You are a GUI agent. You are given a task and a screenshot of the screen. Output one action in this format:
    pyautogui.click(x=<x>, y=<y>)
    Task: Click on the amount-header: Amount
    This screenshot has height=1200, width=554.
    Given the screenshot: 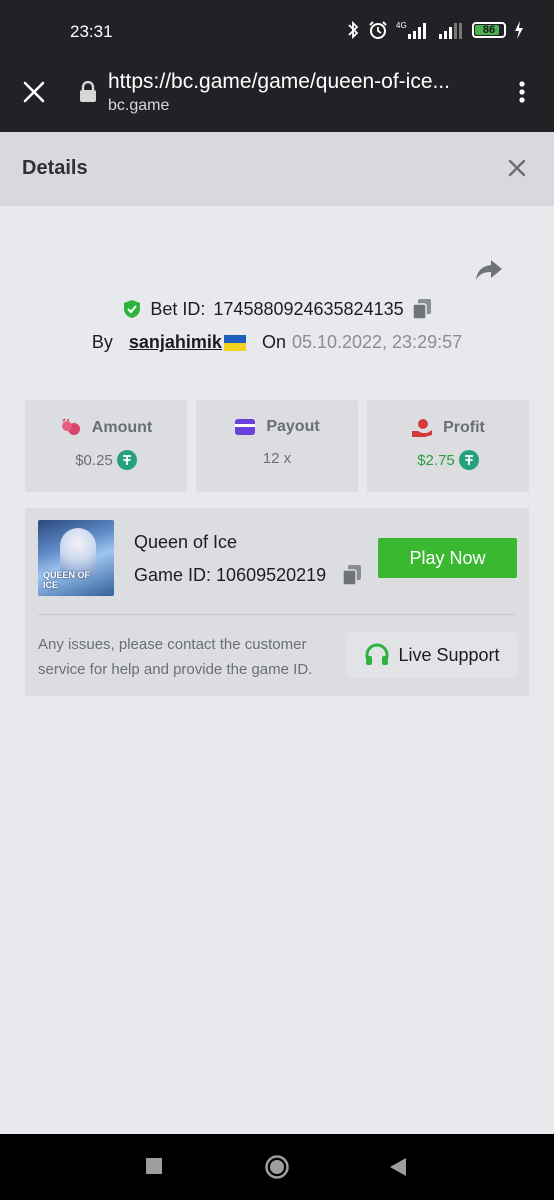 What is the action you would take?
    pyautogui.click(x=106, y=428)
    